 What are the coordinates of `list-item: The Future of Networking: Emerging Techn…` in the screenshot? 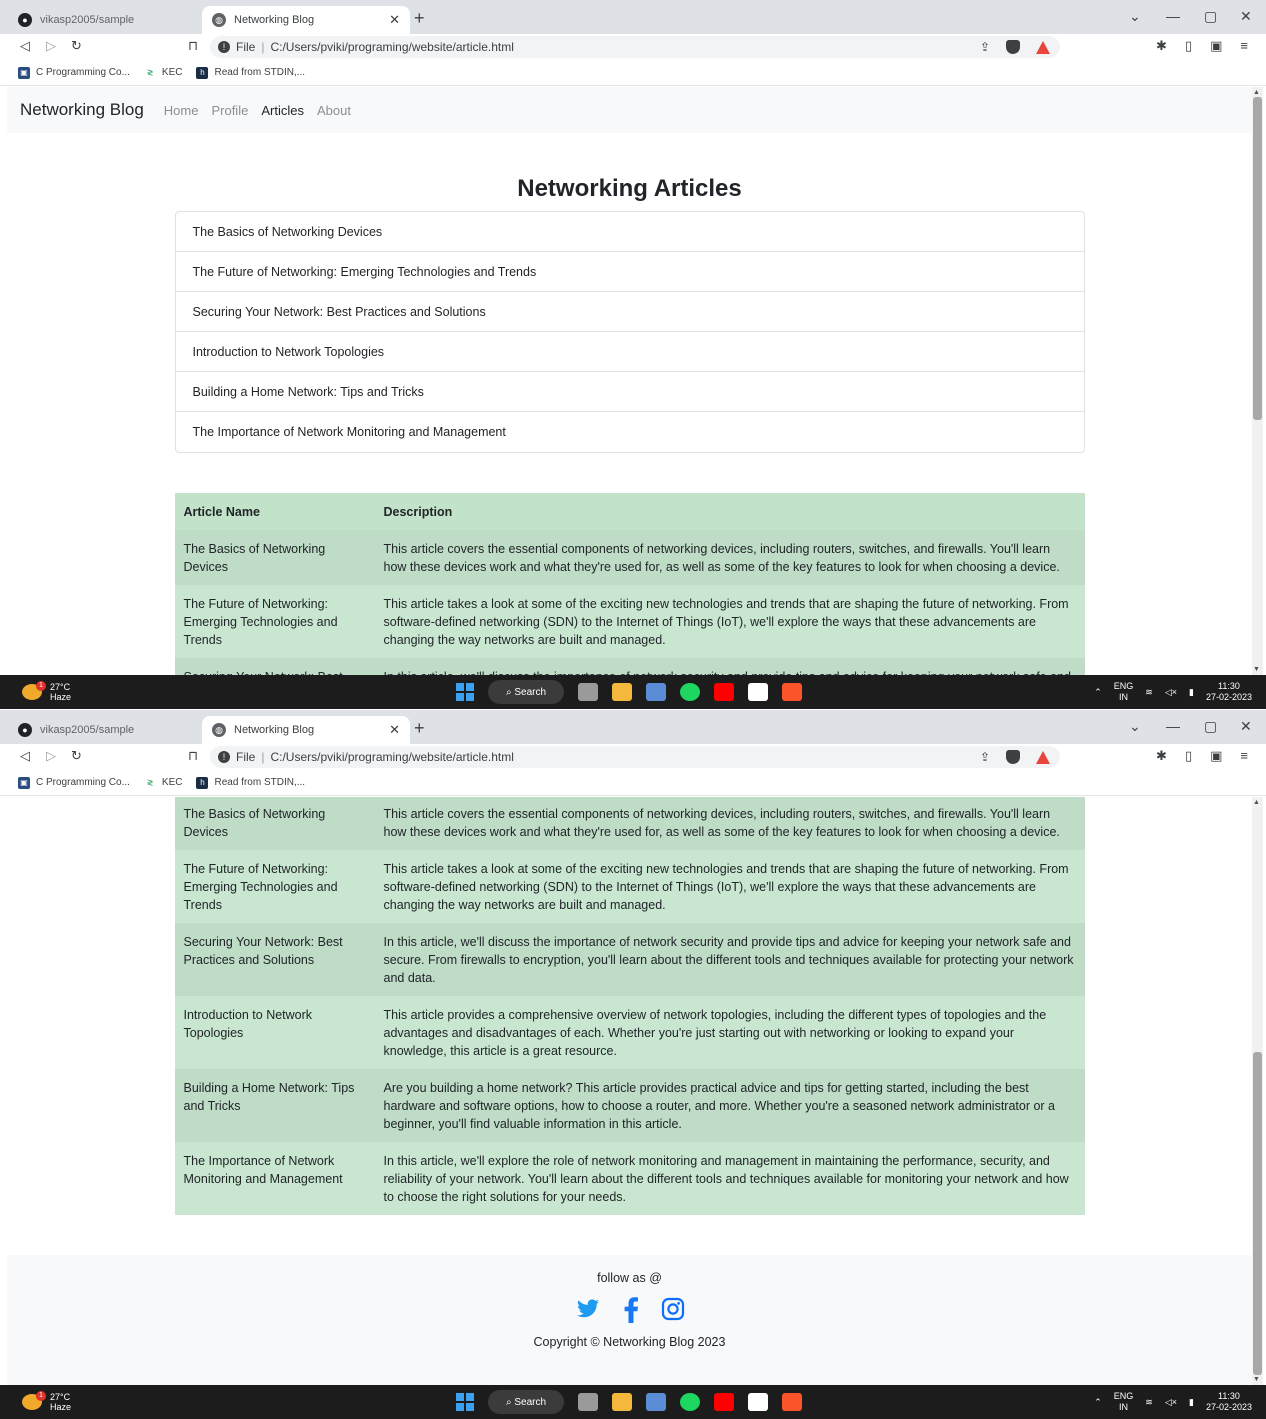 It's located at (629, 272).